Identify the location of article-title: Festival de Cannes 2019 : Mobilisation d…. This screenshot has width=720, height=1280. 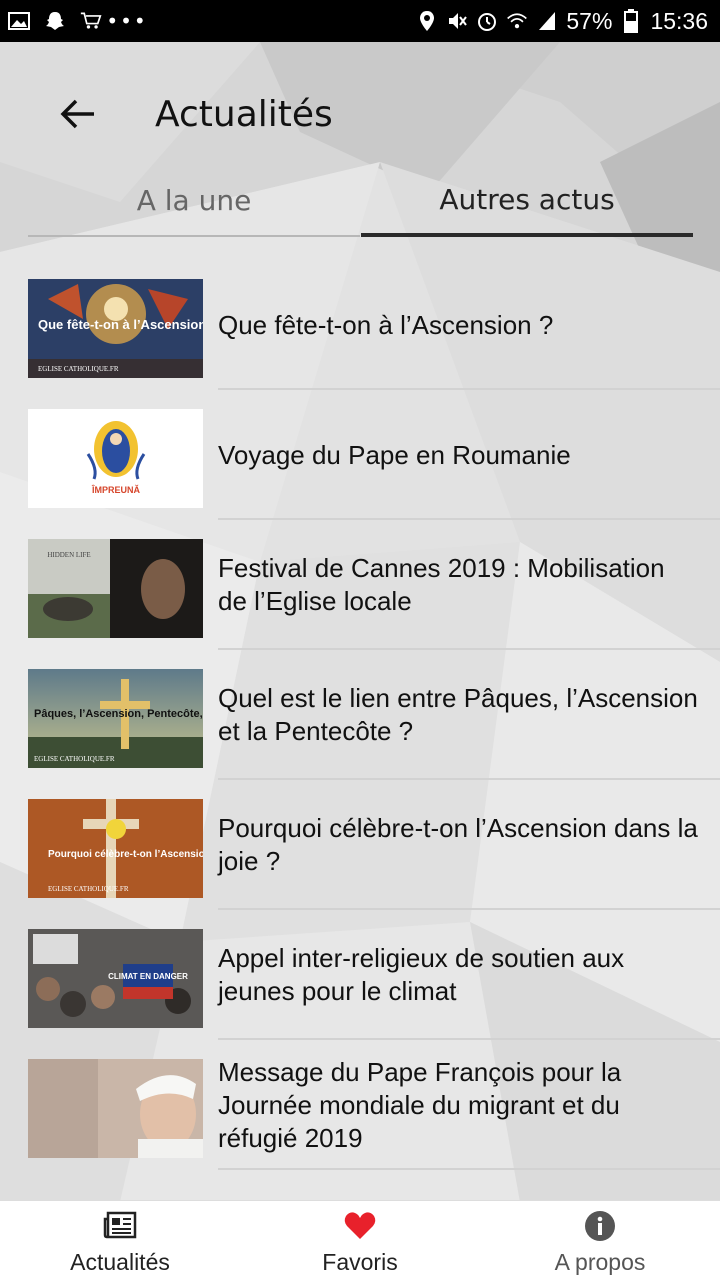
(441, 584).